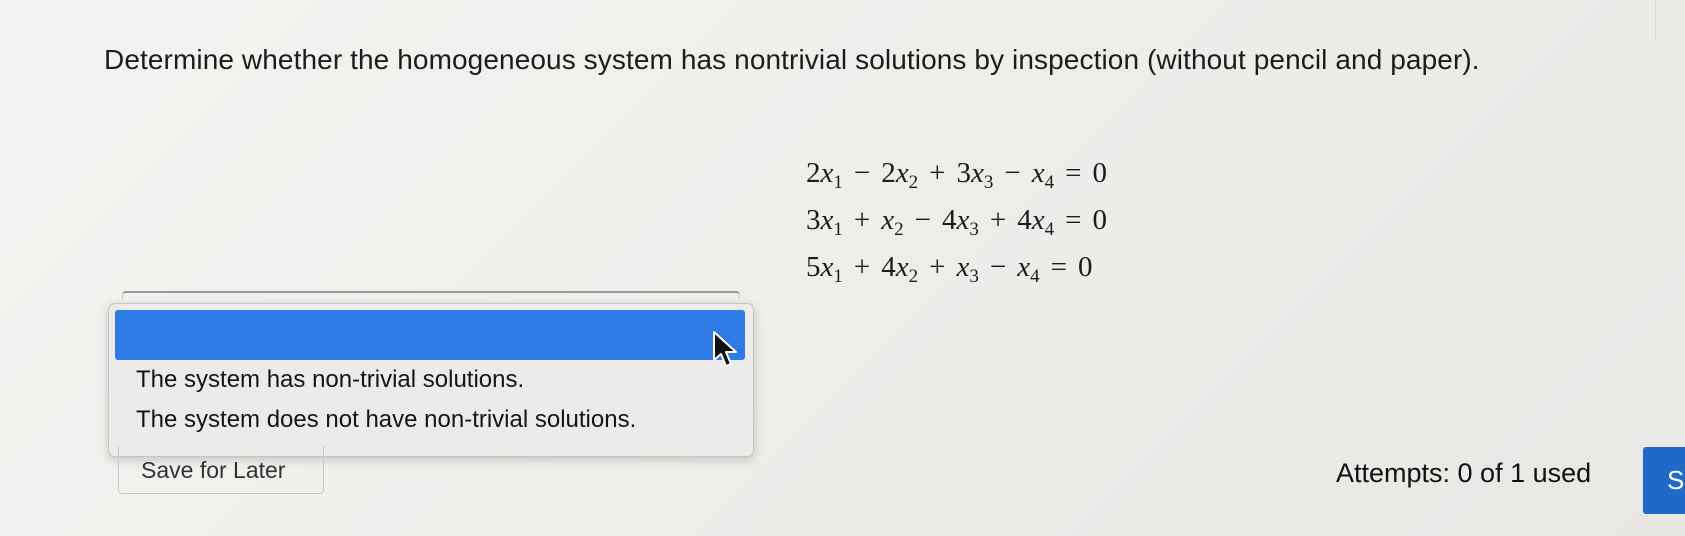  Describe the element at coordinates (975, 175) in the screenshot. I see `equation-term: 3x3` at that location.